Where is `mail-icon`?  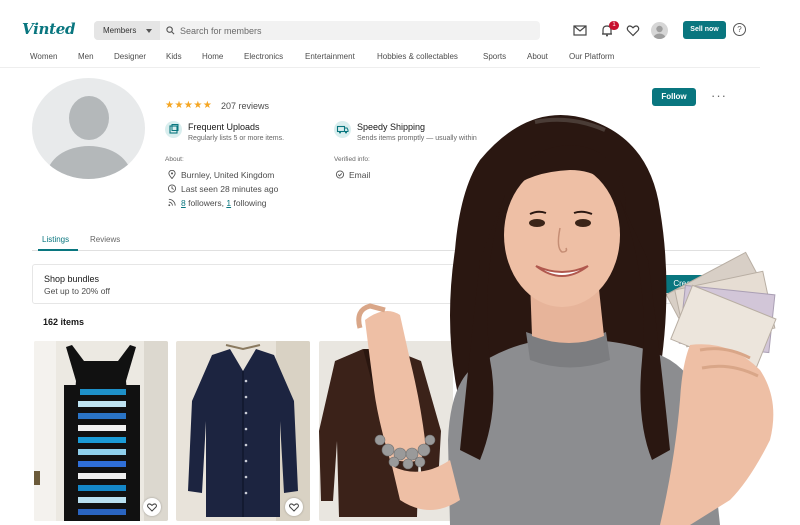 mail-icon is located at coordinates (580, 30).